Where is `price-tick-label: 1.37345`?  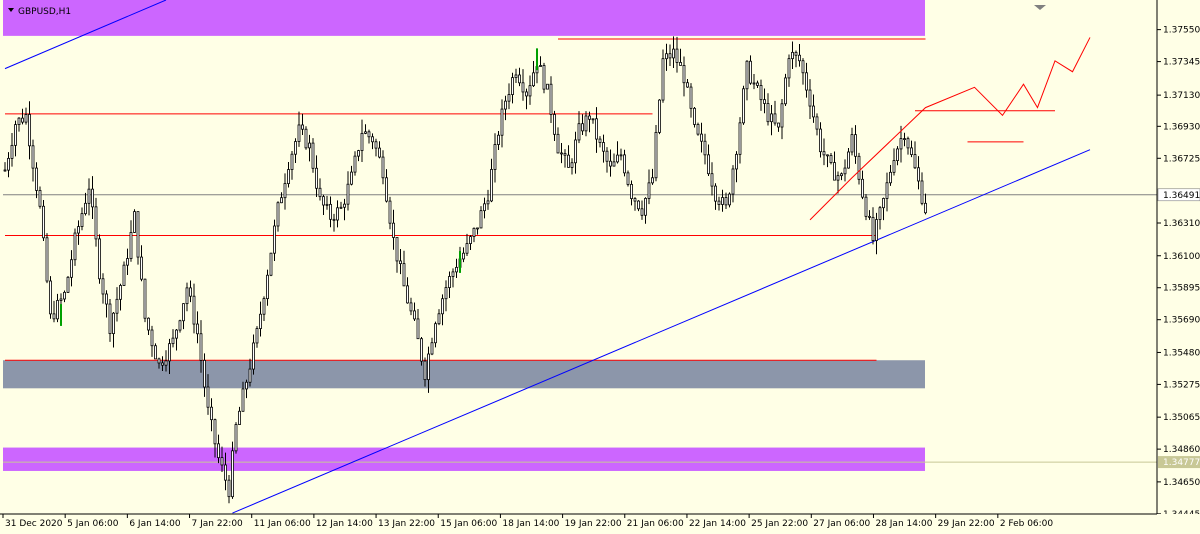
price-tick-label: 1.37345 is located at coordinates (1181, 63).